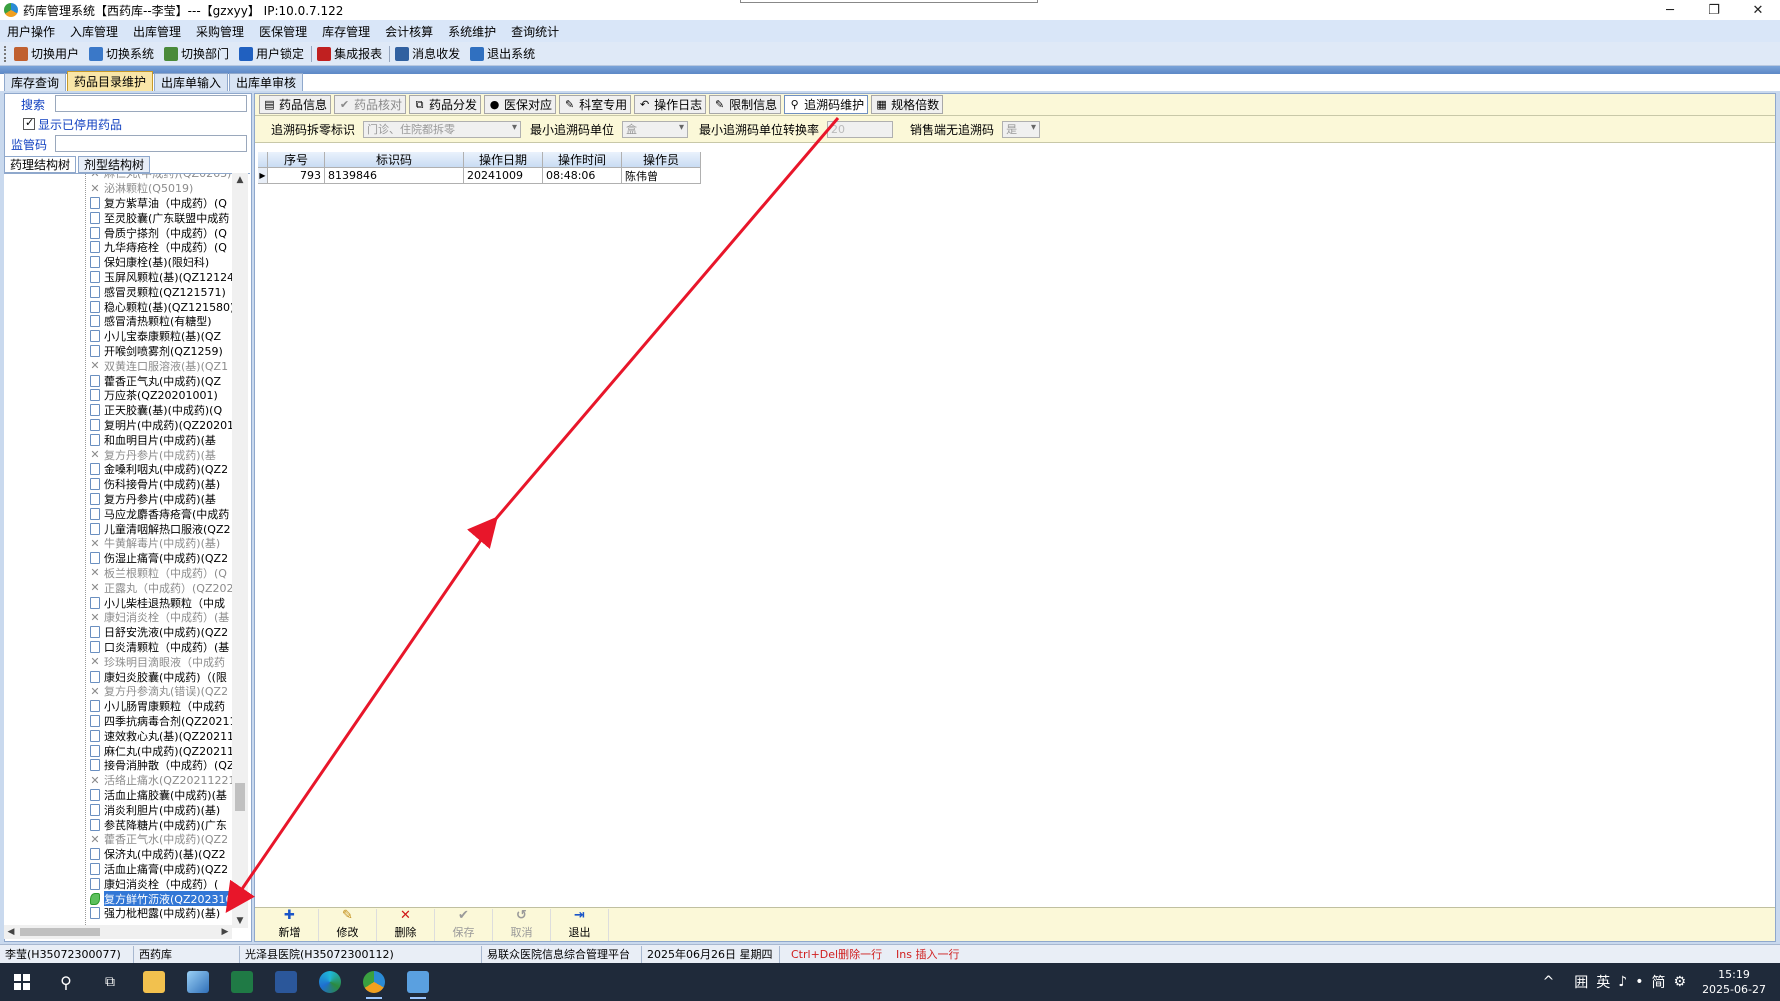 The height and width of the screenshot is (1001, 1780). Describe the element at coordinates (520, 104) in the screenshot. I see `detail-tab: ● 医保对应` at that location.